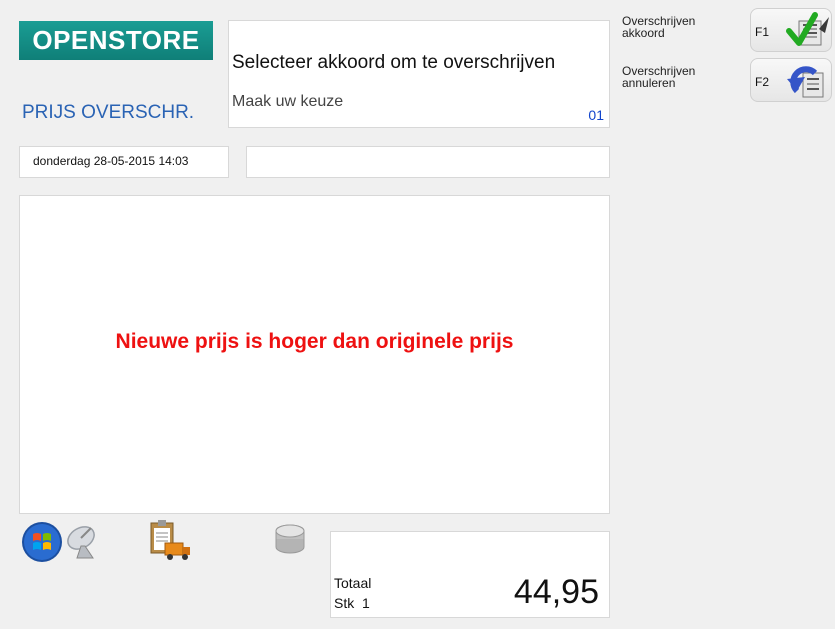  I want to click on function-label-f1-line2: akkoord, so click(643, 33).